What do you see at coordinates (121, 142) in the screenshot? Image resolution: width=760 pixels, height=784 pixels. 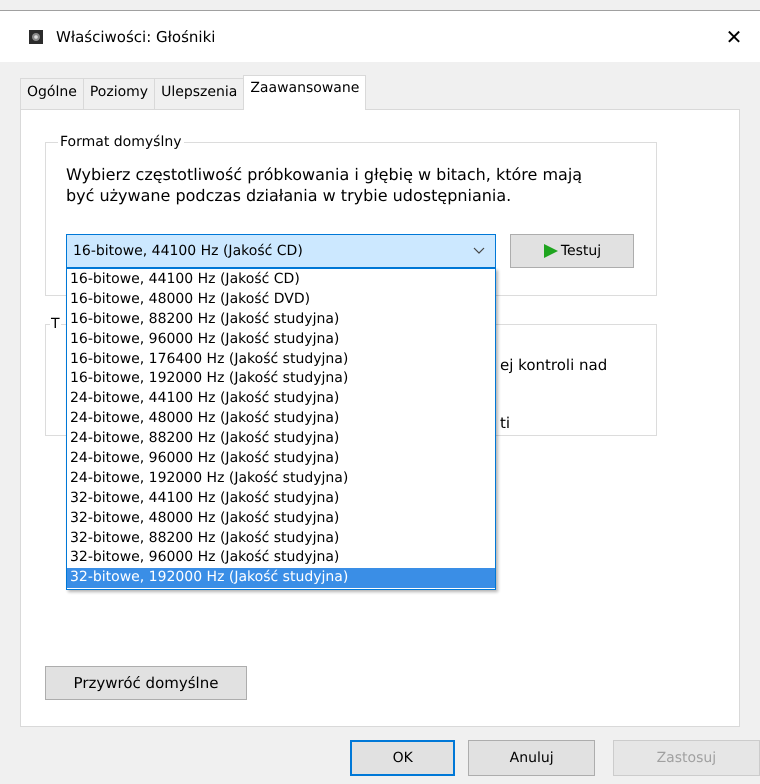 I see `group-title: Format domyślny` at bounding box center [121, 142].